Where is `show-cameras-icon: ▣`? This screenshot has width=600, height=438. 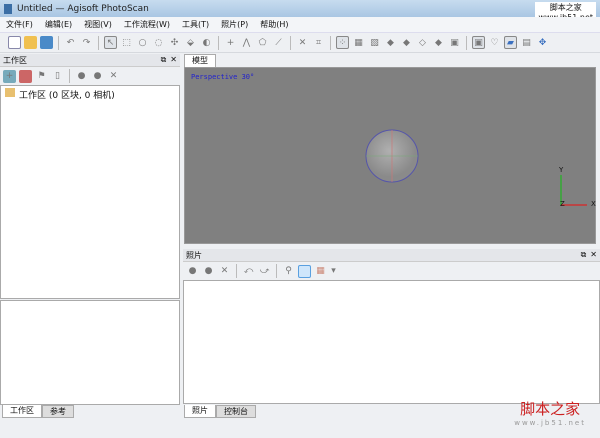 show-cameras-icon: ▣ is located at coordinates (478, 42).